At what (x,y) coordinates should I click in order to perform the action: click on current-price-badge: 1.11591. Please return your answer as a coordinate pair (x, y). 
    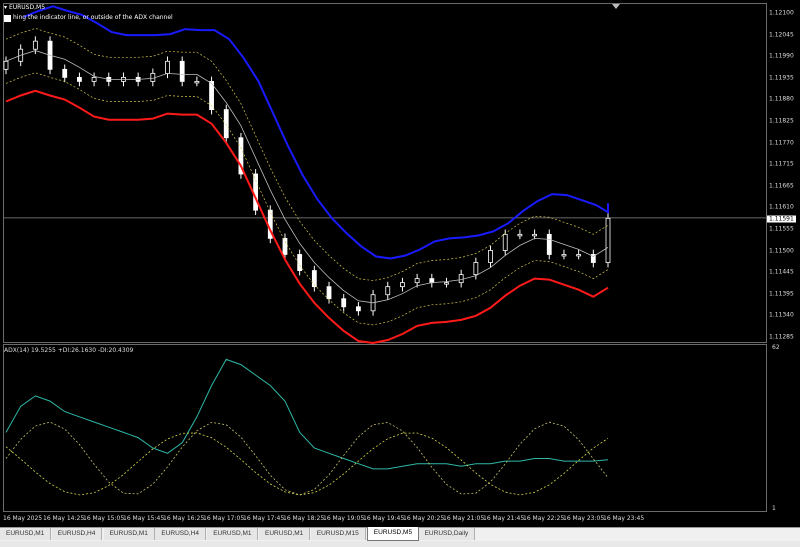
    Looking at the image, I should click on (781, 219).